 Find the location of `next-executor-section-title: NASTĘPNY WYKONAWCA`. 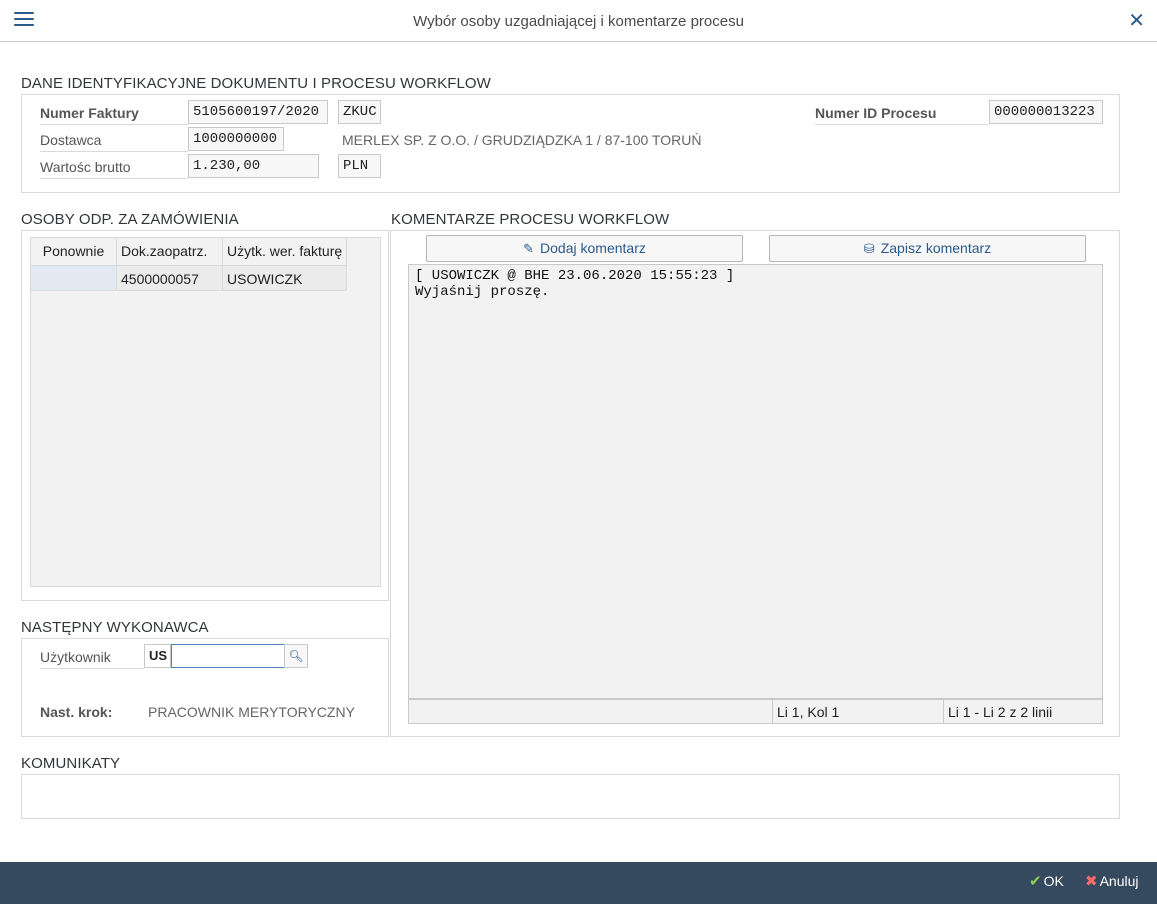

next-executor-section-title: NASTĘPNY WYKONAWCA is located at coordinates (115, 627).